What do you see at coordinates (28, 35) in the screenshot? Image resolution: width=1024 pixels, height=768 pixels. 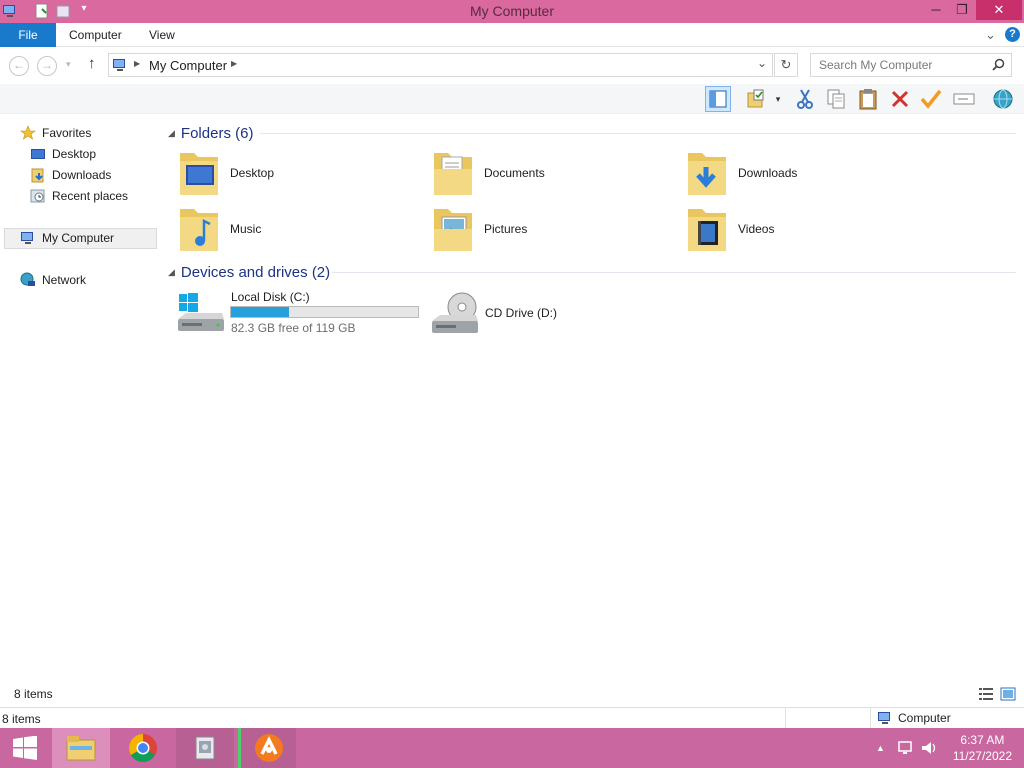 I see `tab-file: File` at bounding box center [28, 35].